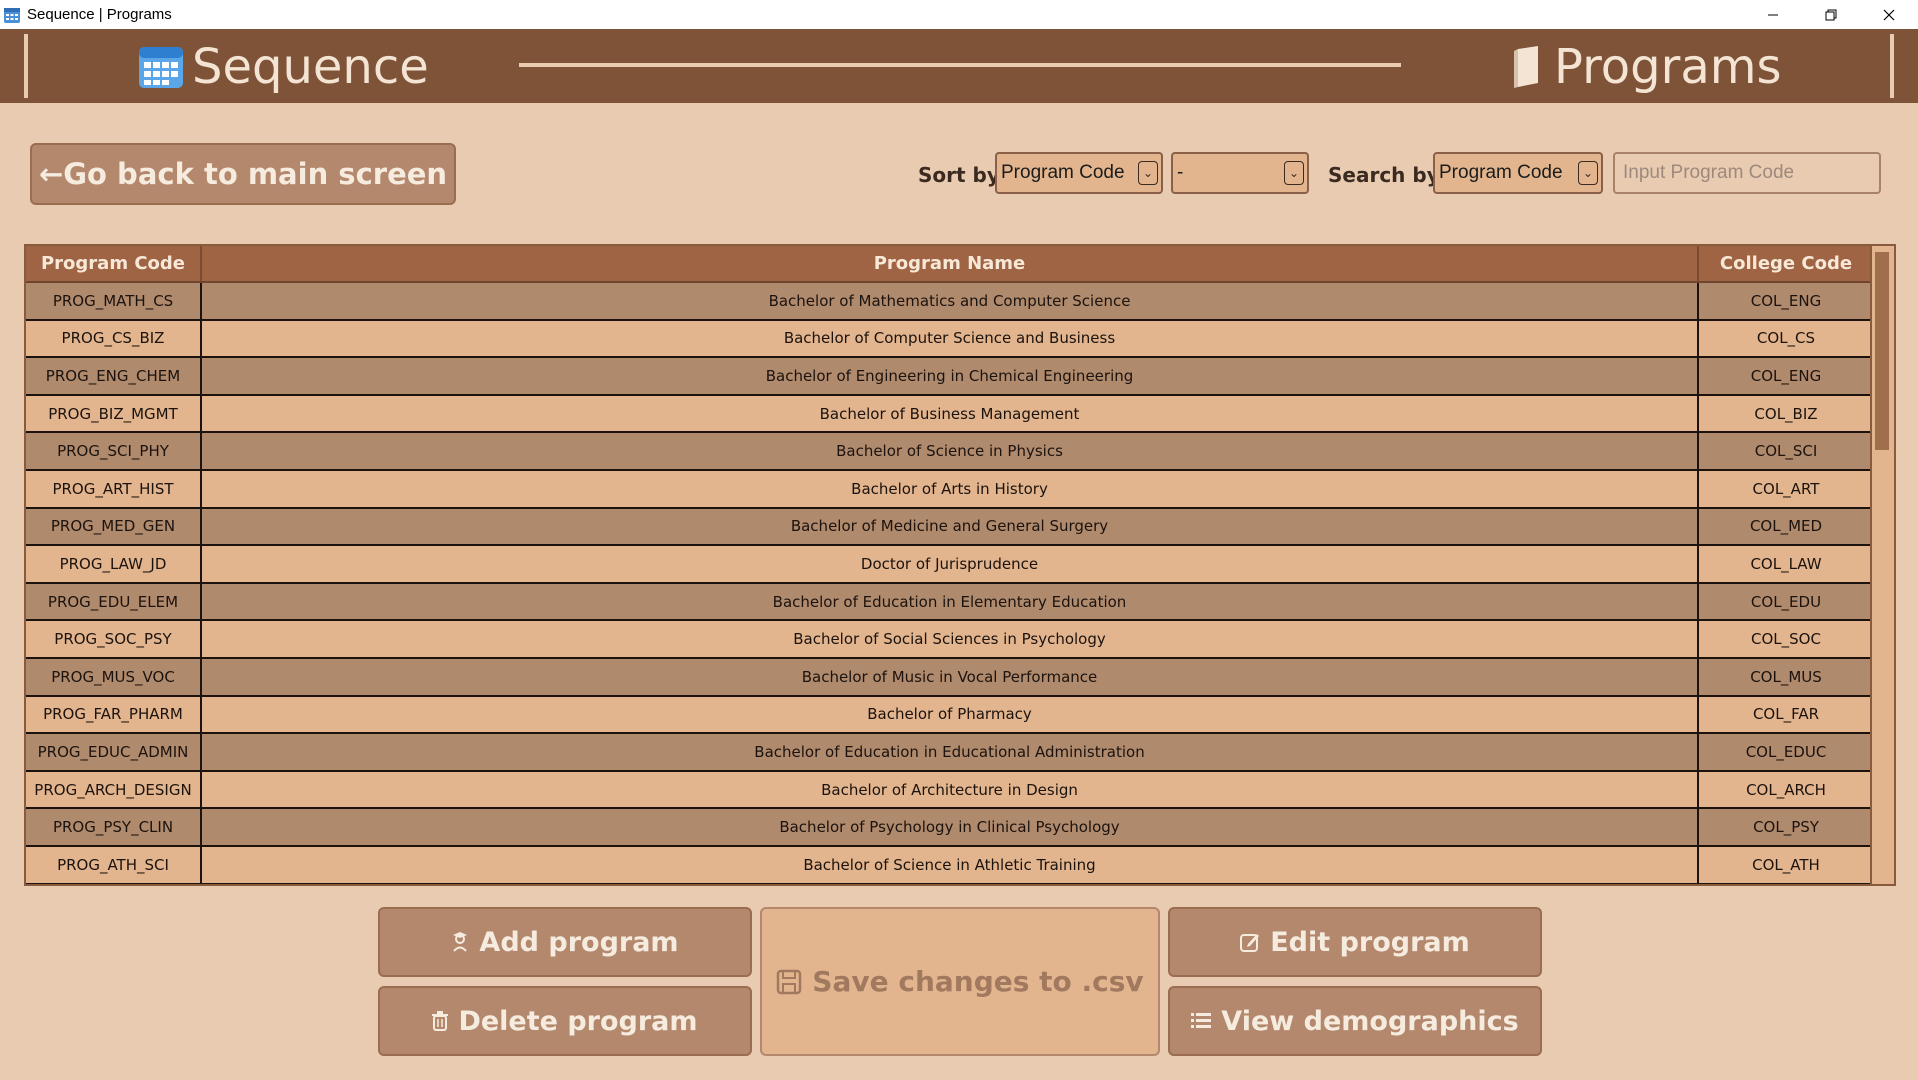 The height and width of the screenshot is (1080, 1918). I want to click on cell-program-code: PROG_SCI_PHY, so click(114, 451).